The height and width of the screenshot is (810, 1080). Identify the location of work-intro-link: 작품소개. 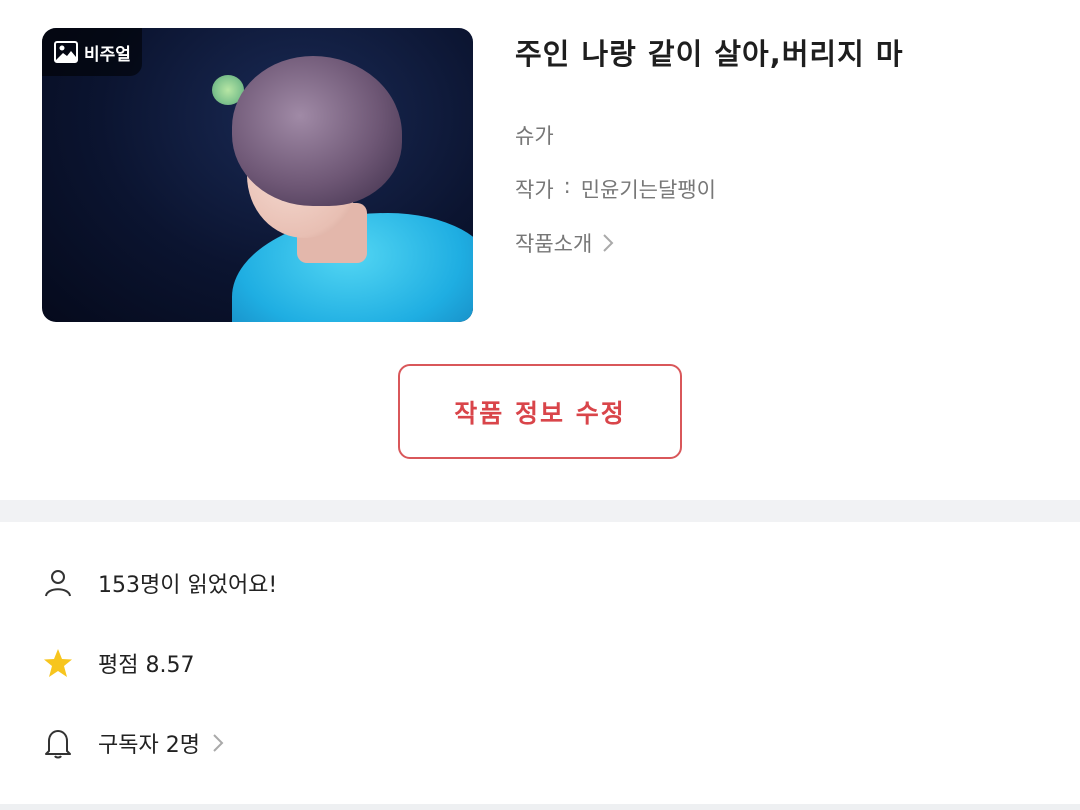
(785, 243).